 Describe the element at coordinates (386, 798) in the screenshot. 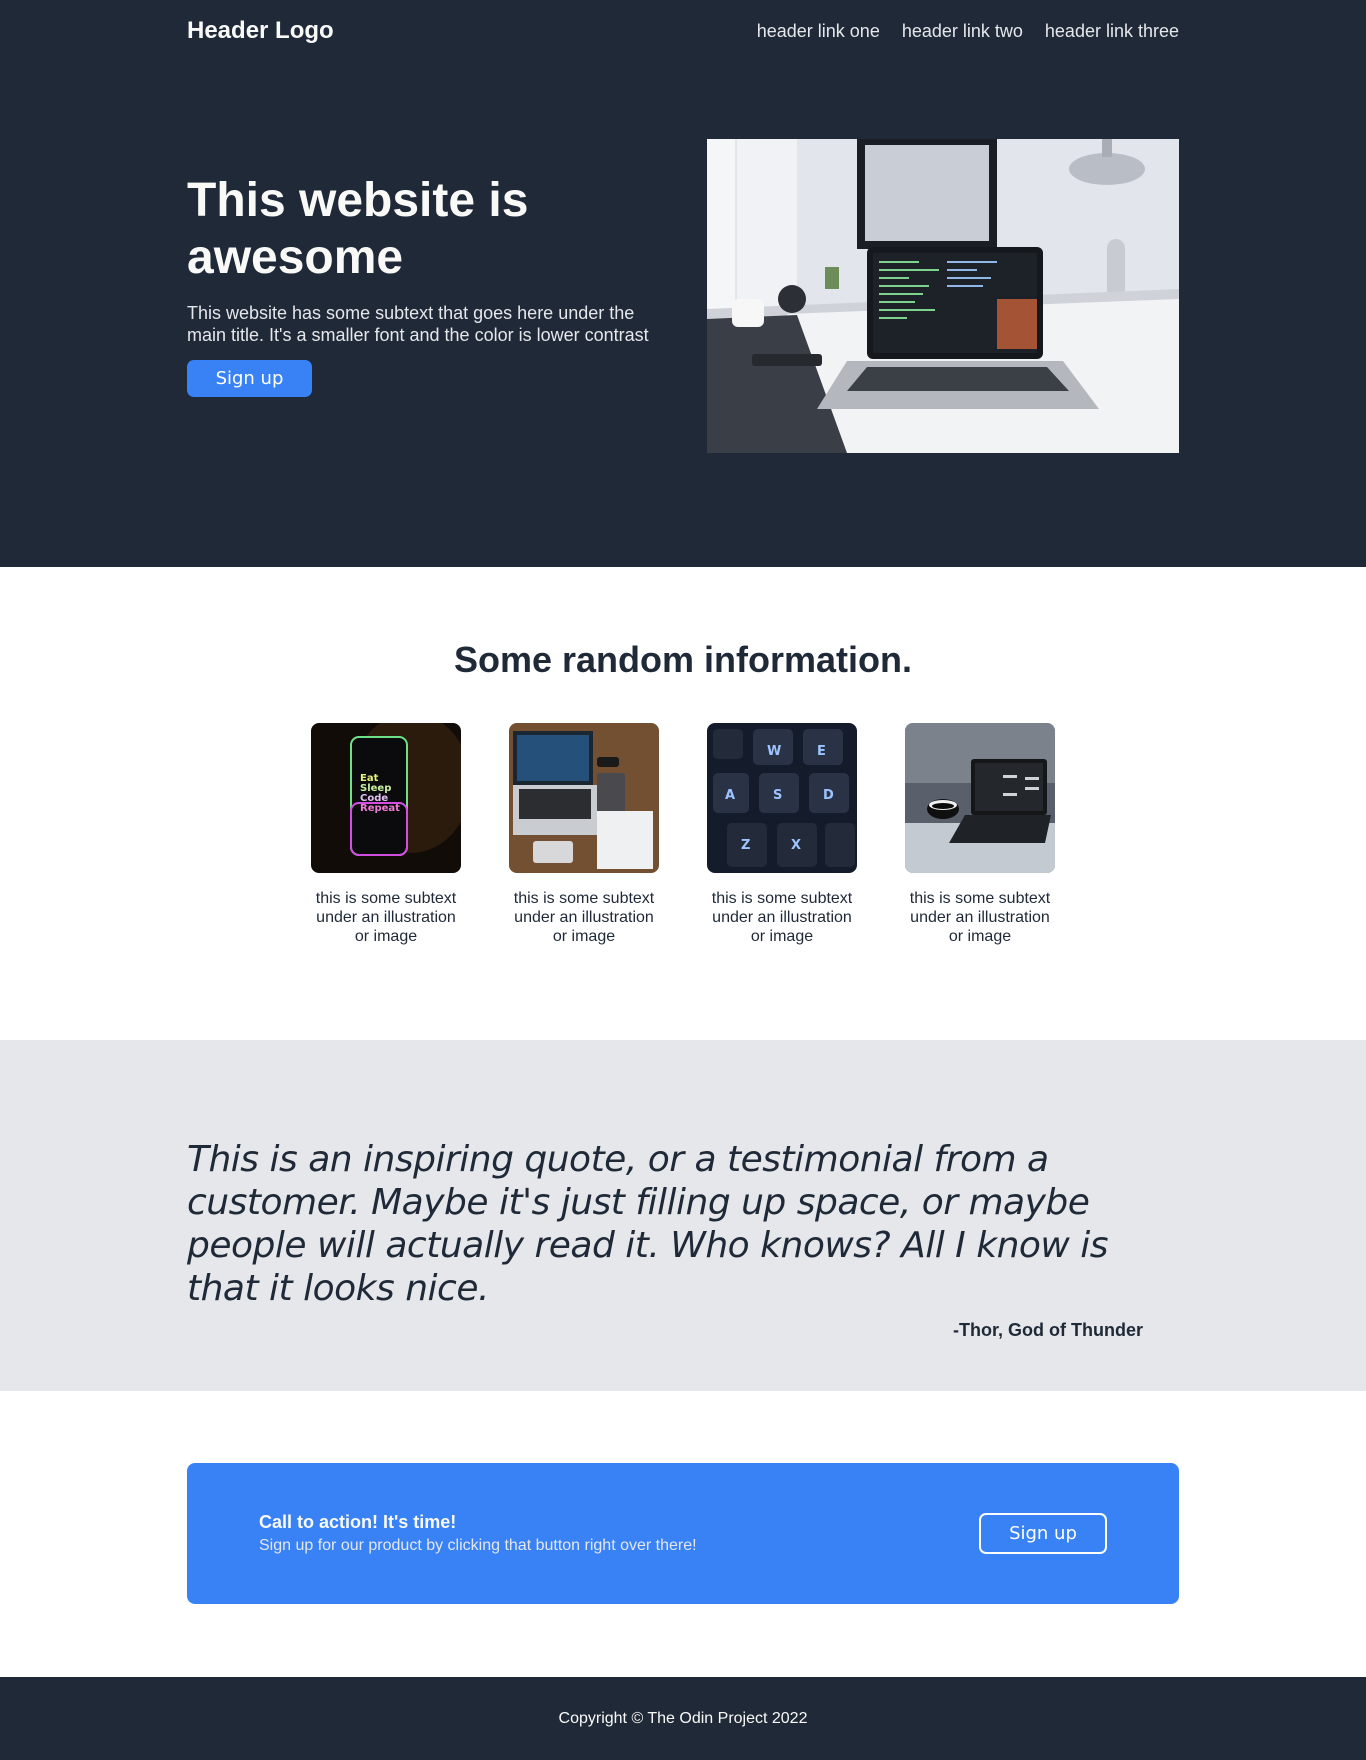

I see `phone-icon: Eat Sleep Code Repeat` at that location.